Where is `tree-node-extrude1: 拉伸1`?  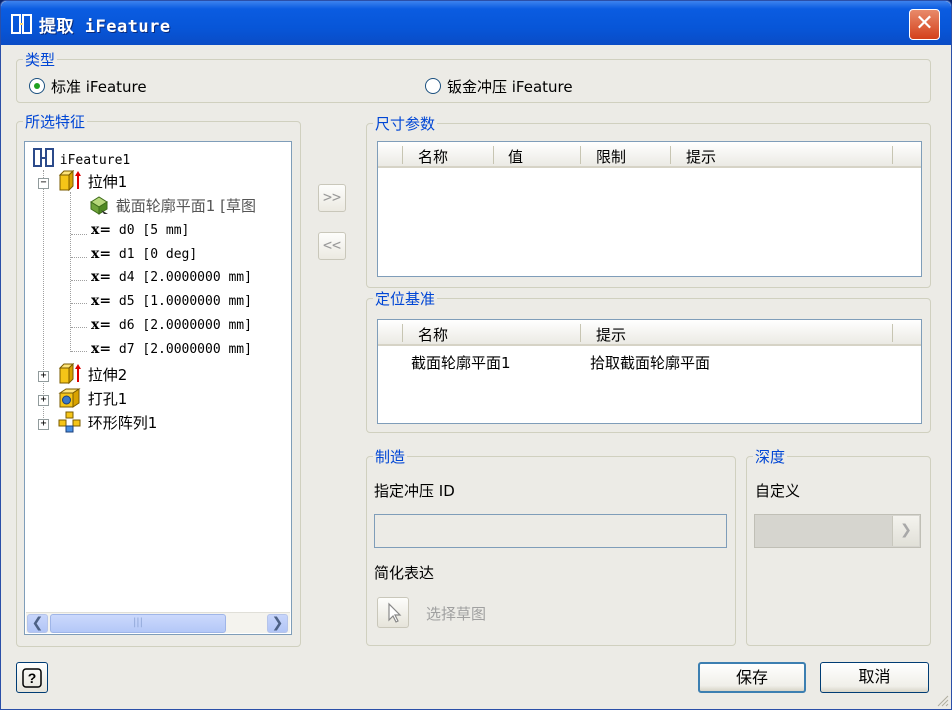 tree-node-extrude1: 拉伸1 is located at coordinates (92, 180).